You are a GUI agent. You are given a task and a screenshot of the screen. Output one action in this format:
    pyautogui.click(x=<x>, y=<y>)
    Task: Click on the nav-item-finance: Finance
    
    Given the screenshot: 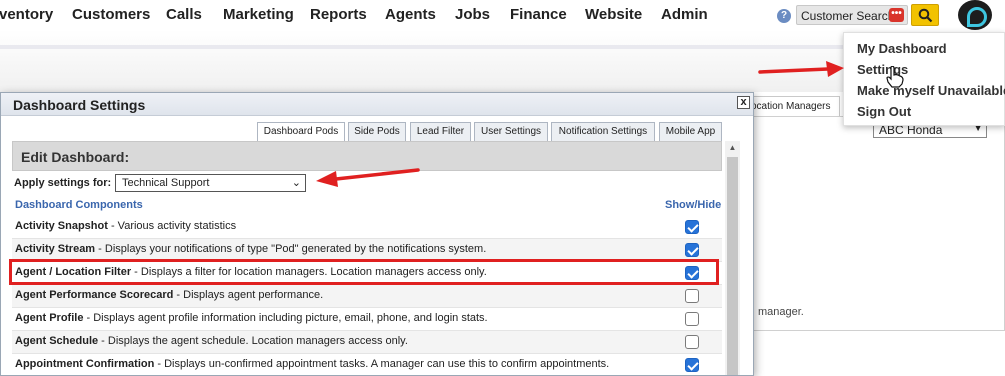 What is the action you would take?
    pyautogui.click(x=538, y=14)
    